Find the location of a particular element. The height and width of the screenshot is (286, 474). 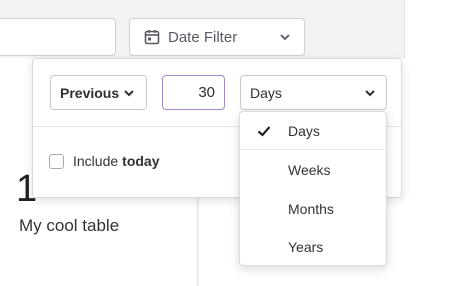

include-today-row: Include today is located at coordinates (104, 161).